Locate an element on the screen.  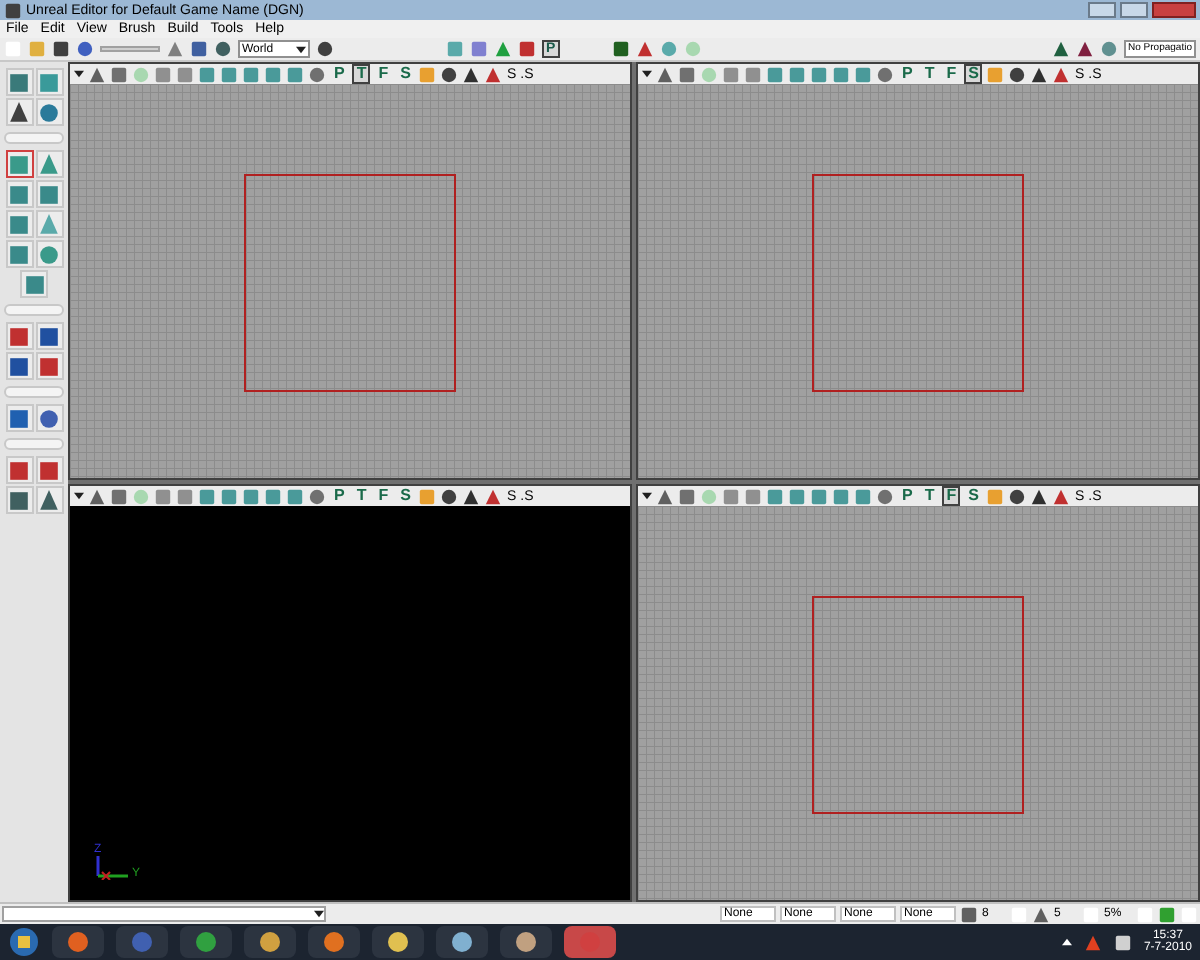
command-field is located at coordinates (164, 914).